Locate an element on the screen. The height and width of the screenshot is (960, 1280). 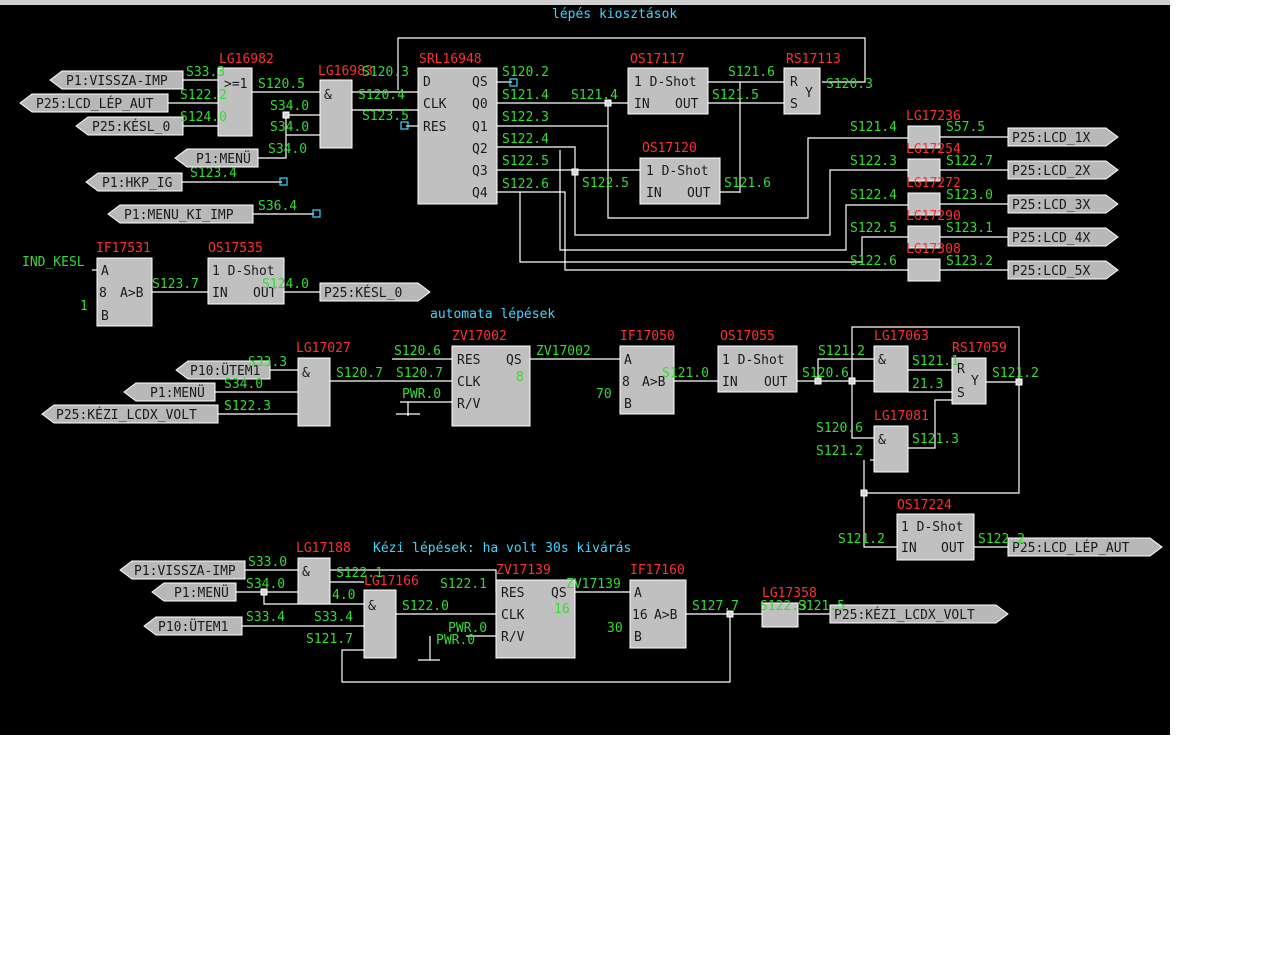
signal-label: S123.2 is located at coordinates (969, 261).